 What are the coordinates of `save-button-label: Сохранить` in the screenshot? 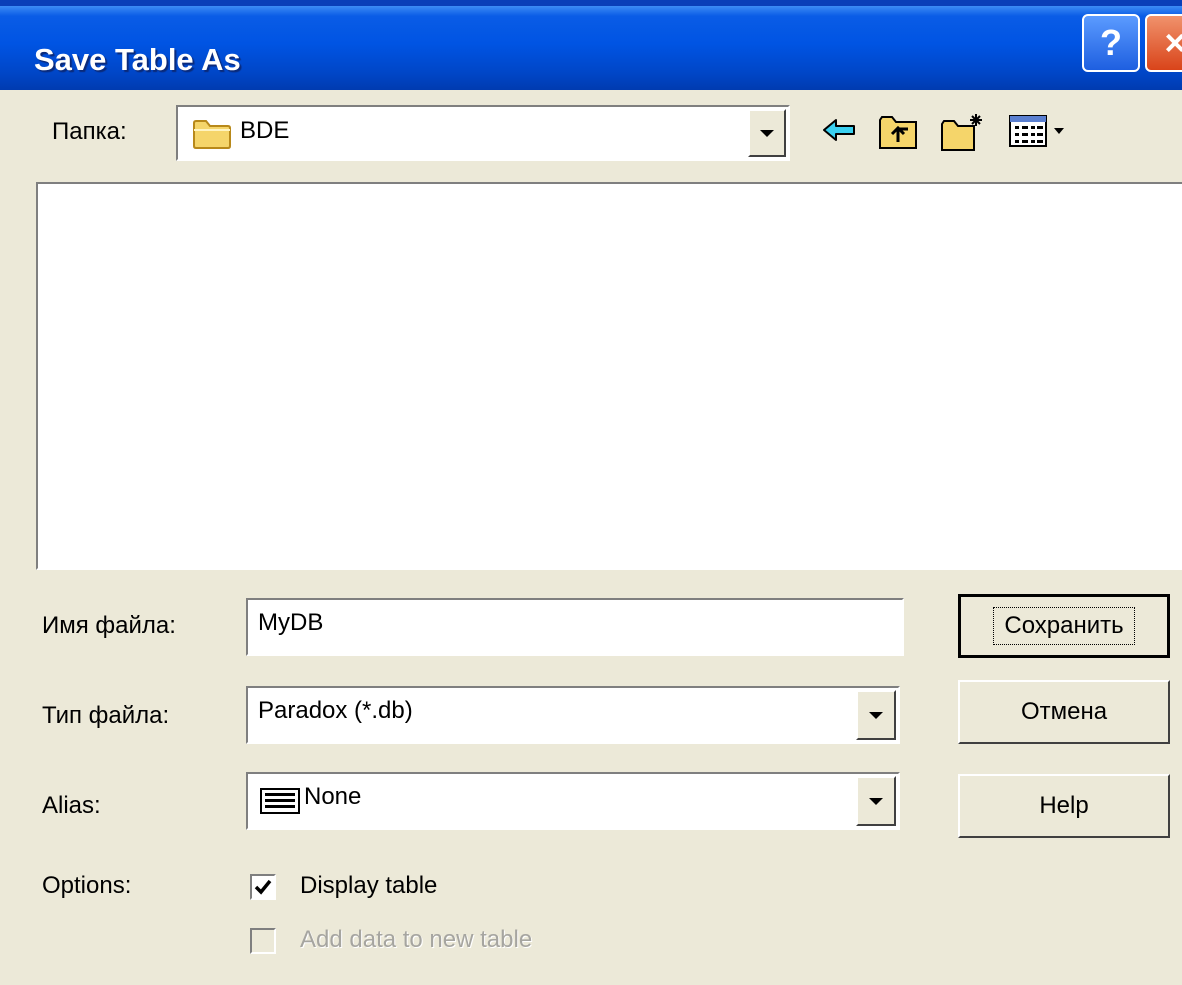 It's located at (1064, 626).